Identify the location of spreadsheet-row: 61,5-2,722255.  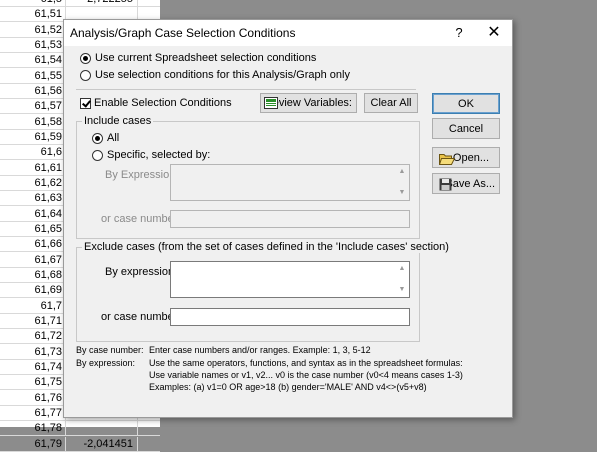
(80, 3).